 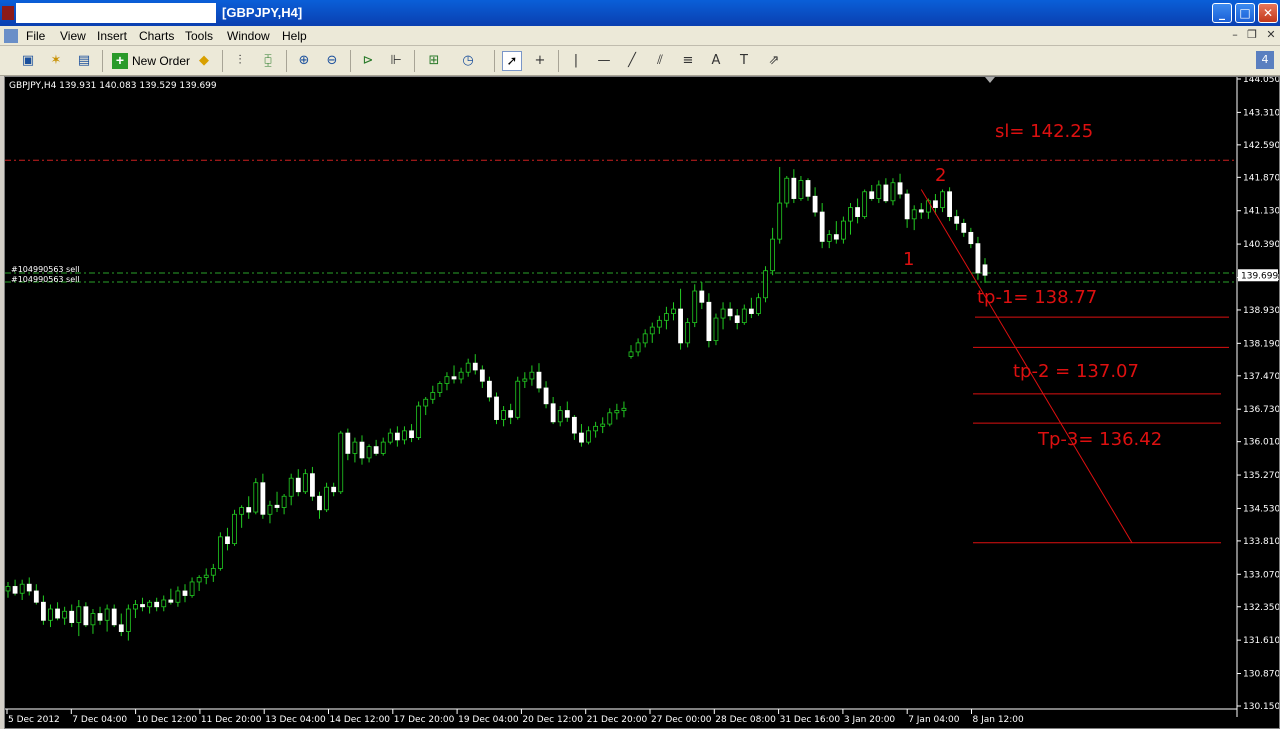 What do you see at coordinates (576, 61) in the screenshot?
I see `vertical-line-icon: |` at bounding box center [576, 61].